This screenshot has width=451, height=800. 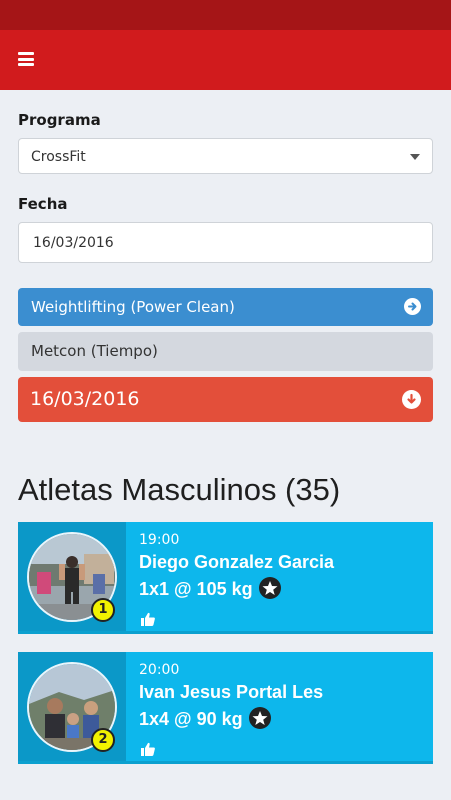 I want to click on date-input: 16/03/2016, so click(x=225, y=242).